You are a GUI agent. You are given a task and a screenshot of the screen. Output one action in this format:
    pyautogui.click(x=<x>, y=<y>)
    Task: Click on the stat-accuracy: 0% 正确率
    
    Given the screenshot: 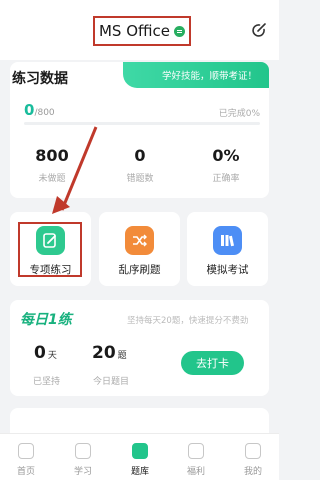 What is the action you would take?
    pyautogui.click(x=226, y=165)
    